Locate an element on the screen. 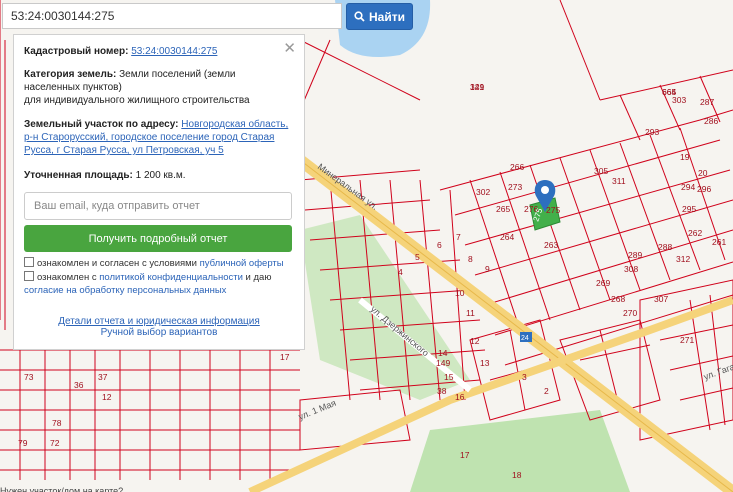 Image resolution: width=733 pixels, height=492 pixels. parcel-number: 270 is located at coordinates (630, 313).